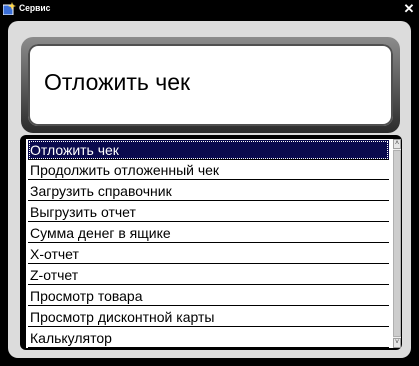 Image resolution: width=419 pixels, height=366 pixels. I want to click on scroll-thumb, so click(397, 243).